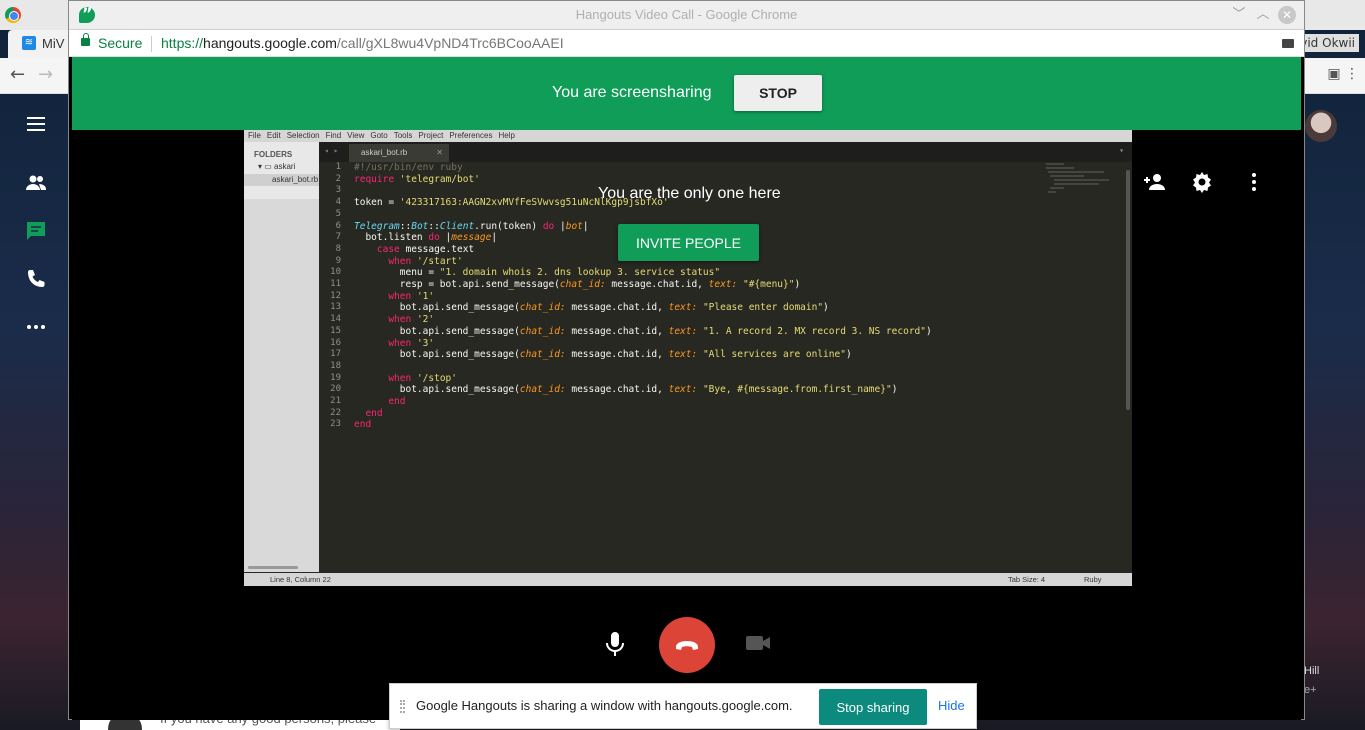 This screenshot has width=1365, height=730. What do you see at coordinates (1093, 579) in the screenshot?
I see `status-syntax: Ruby` at bounding box center [1093, 579].